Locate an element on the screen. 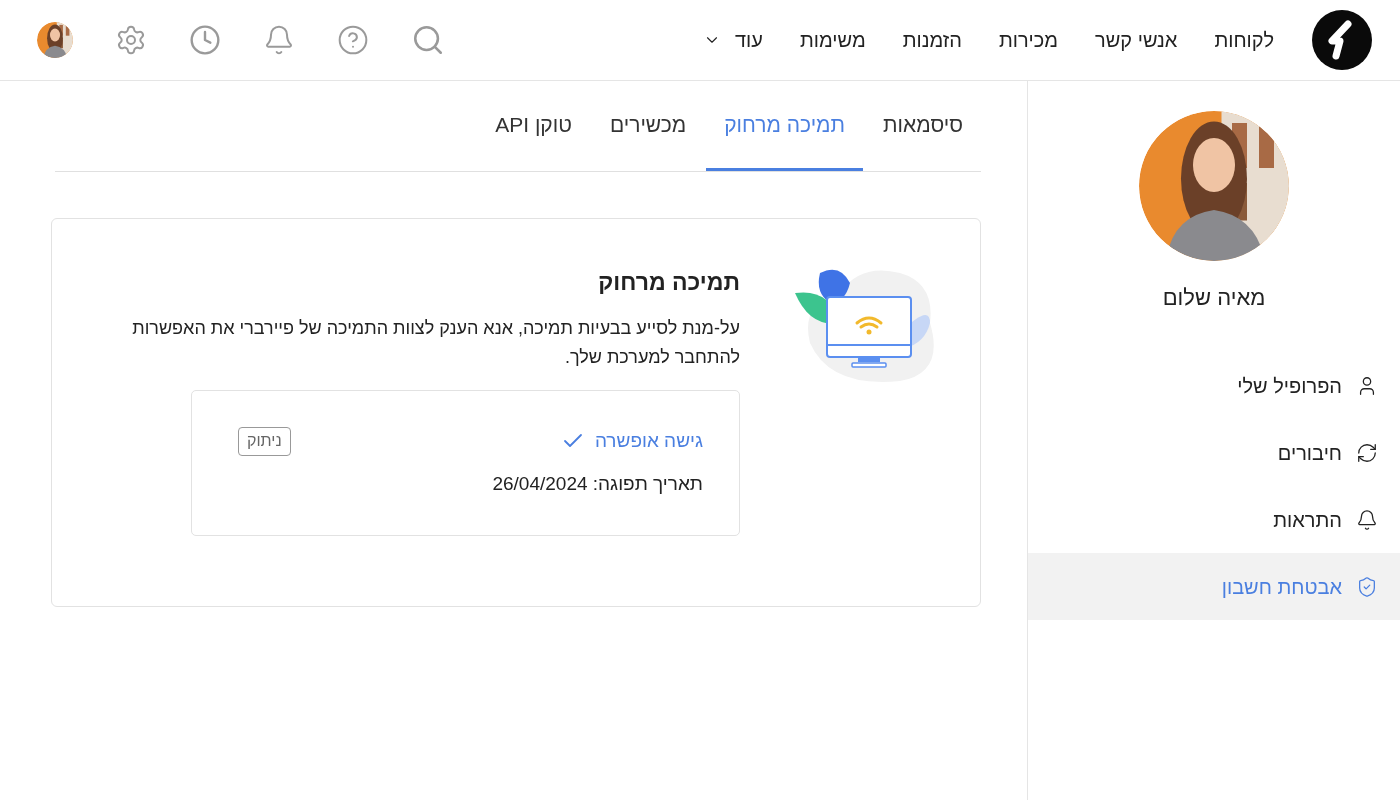 The height and width of the screenshot is (800, 1400). nav-link: מכירות is located at coordinates (1028, 40).